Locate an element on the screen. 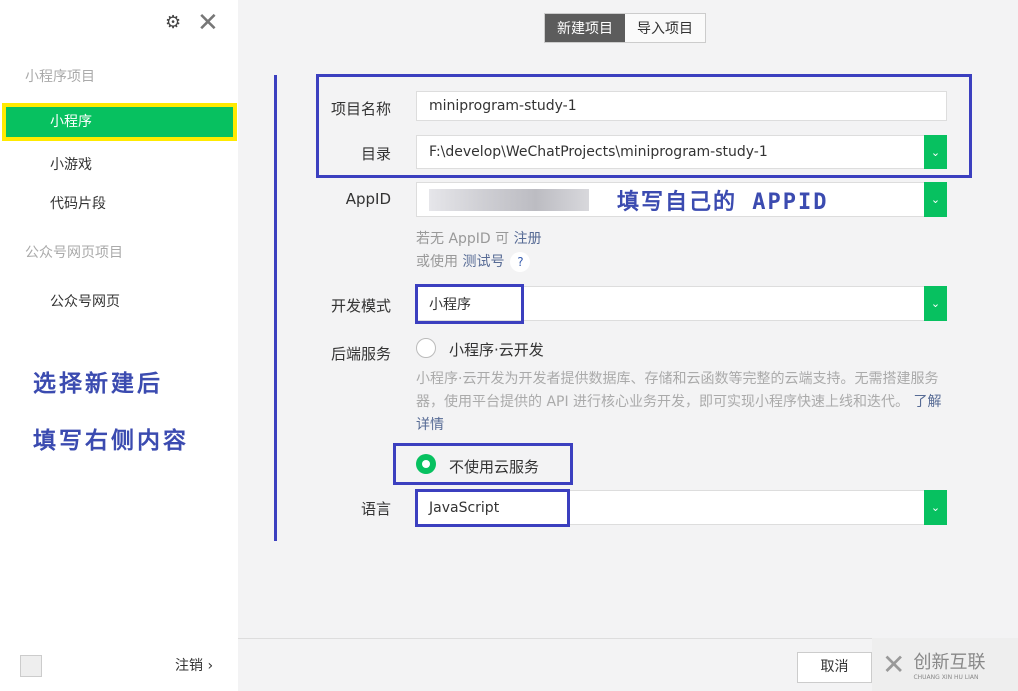 The width and height of the screenshot is (1018, 691). logout-link: 注销 › is located at coordinates (194, 665).